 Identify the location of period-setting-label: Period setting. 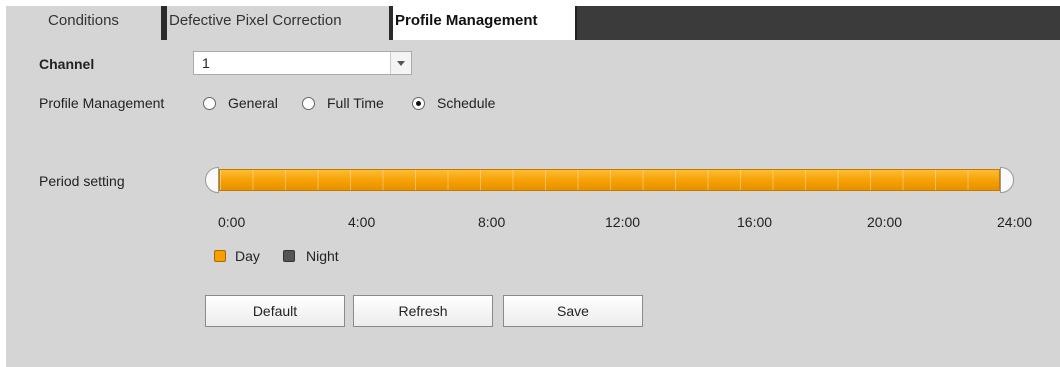
(82, 181).